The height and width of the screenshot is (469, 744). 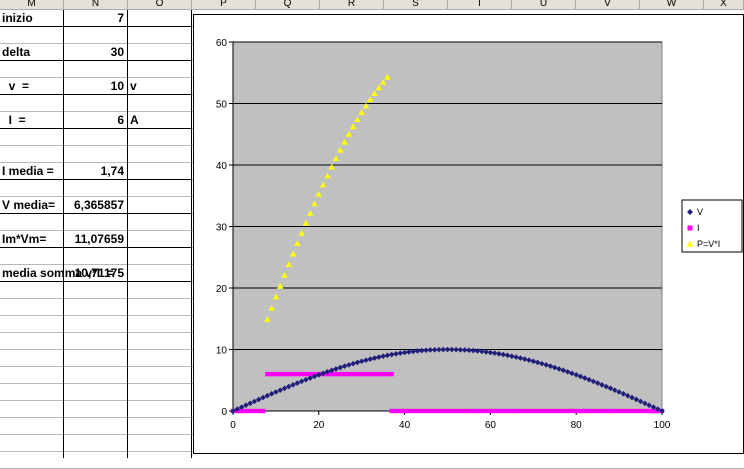 What do you see at coordinates (32, 239) in the screenshot?
I see `cell-m: Im*Vm=` at bounding box center [32, 239].